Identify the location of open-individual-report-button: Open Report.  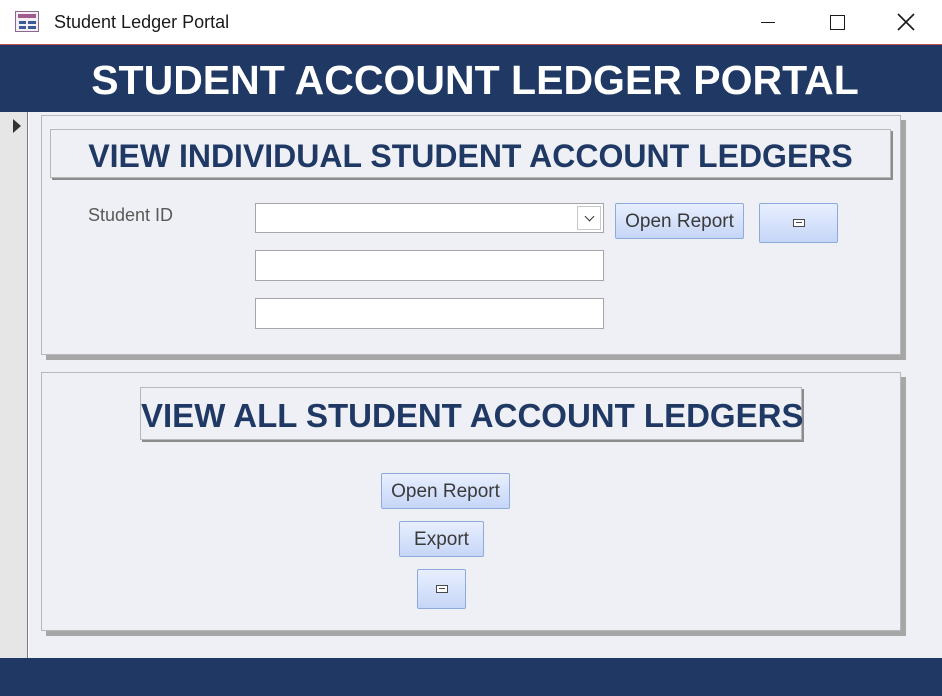
(679, 221).